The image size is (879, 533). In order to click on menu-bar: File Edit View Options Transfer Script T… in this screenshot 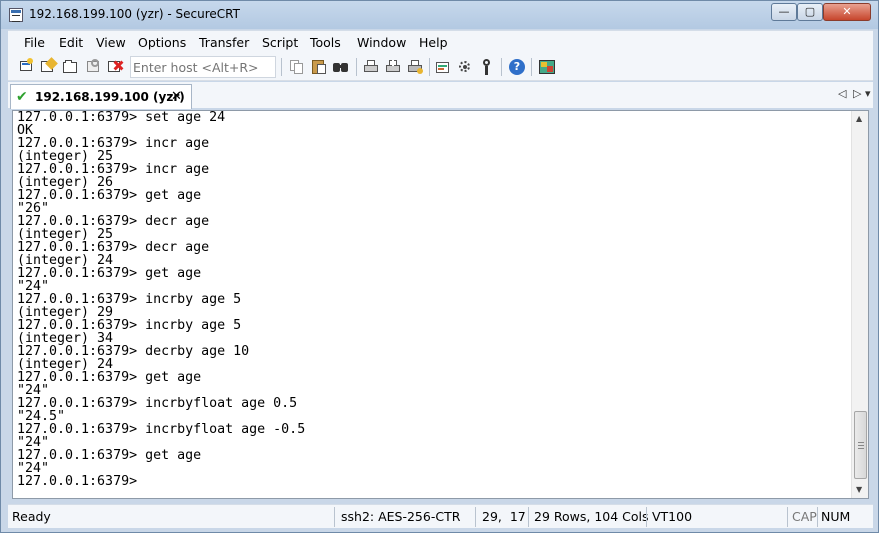, I will do `click(440, 42)`.